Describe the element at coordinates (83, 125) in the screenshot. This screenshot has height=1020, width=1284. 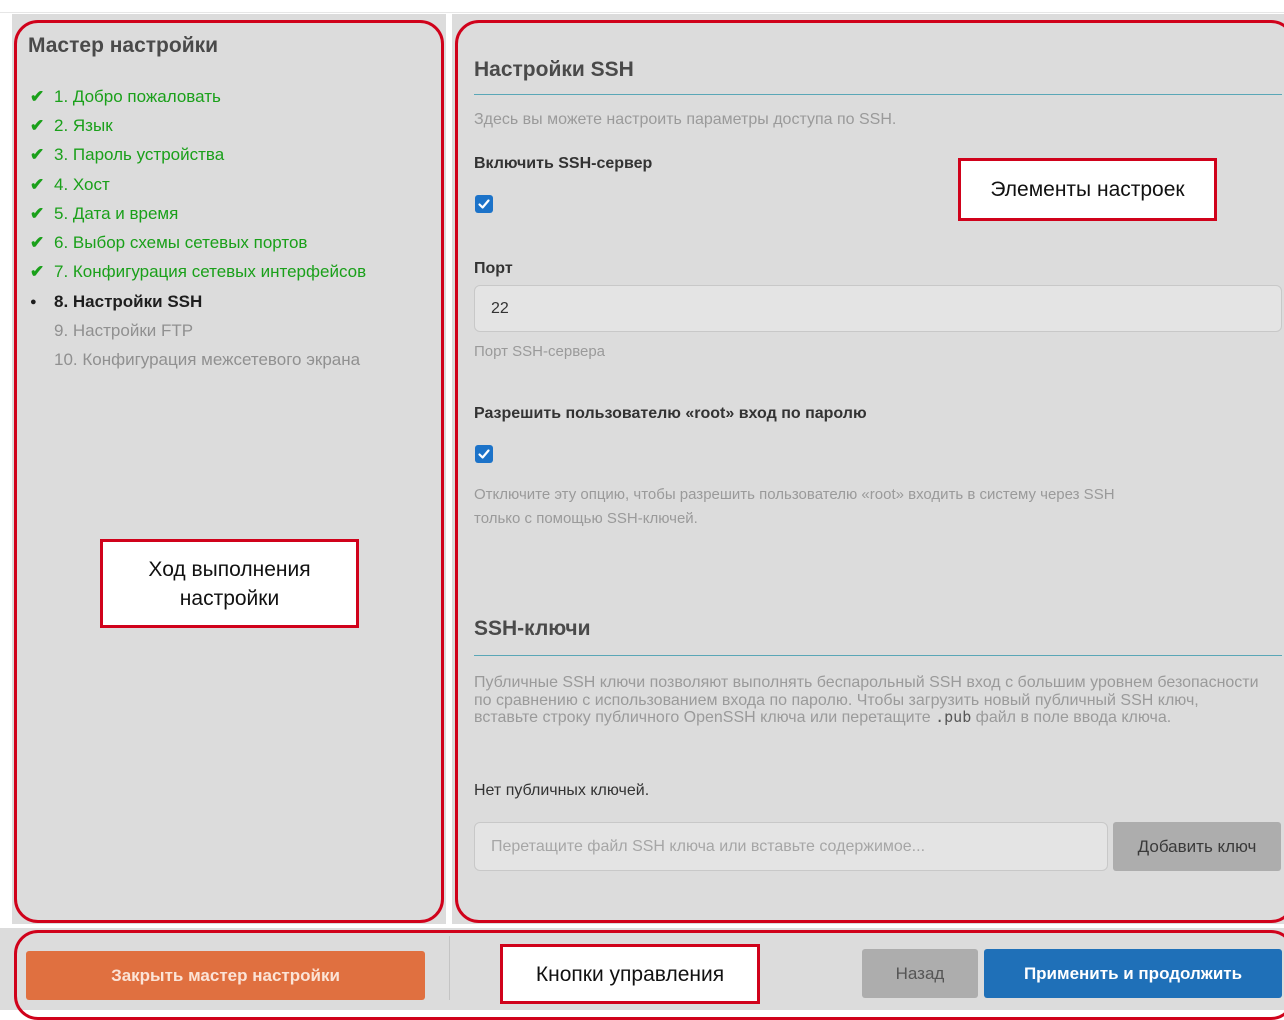
I see `wizard-step-label: 2. Язык` at that location.